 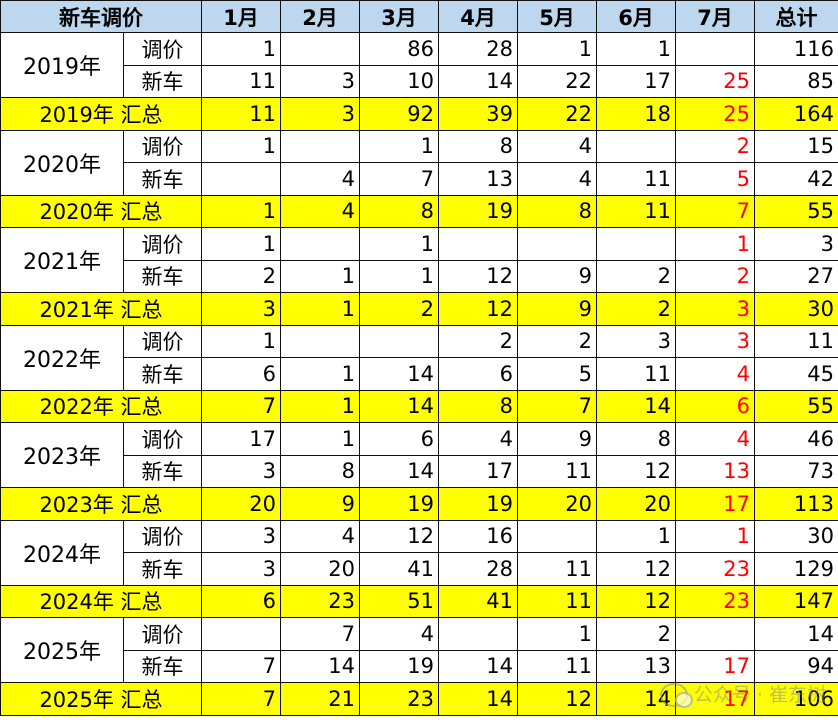 I want to click on data-row: 新车 3 20 41 28 11 12 23 129, so click(x=419, y=569).